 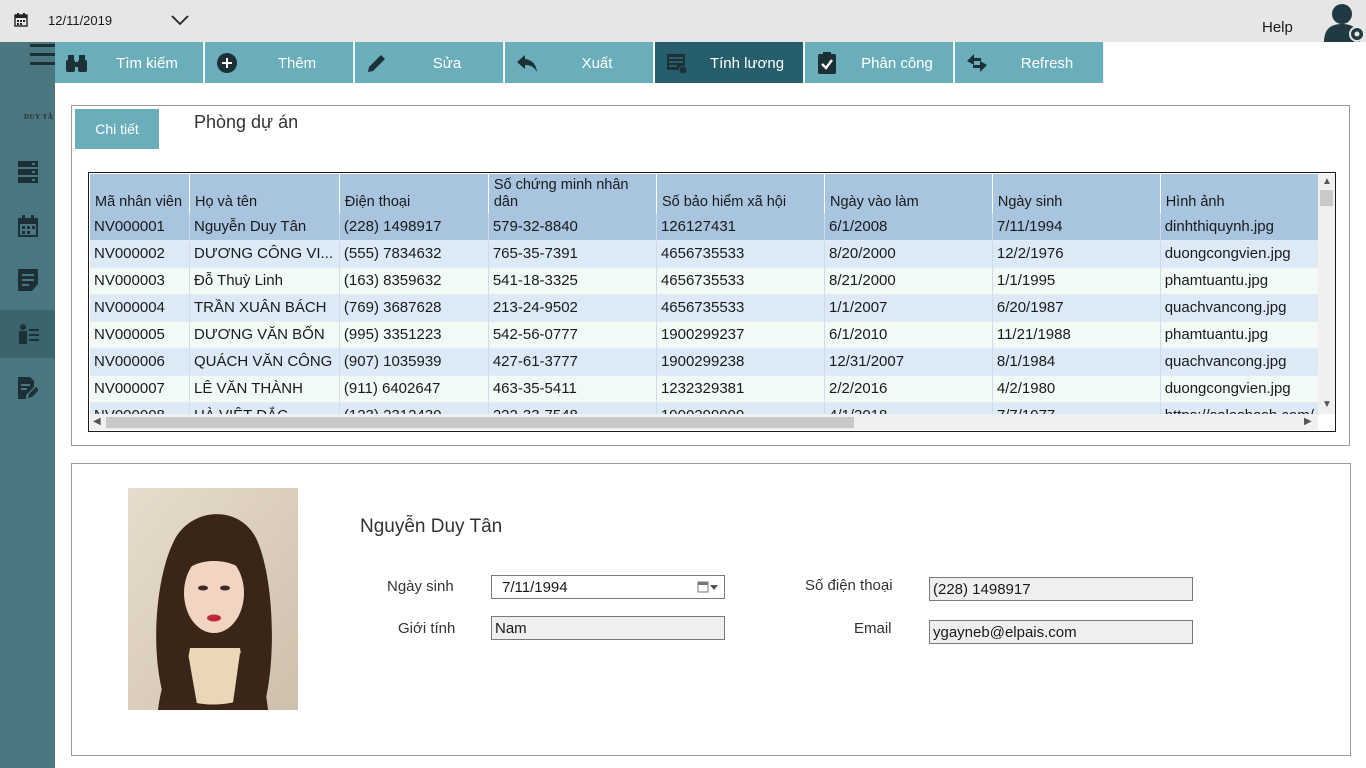 I want to click on table-cell: NV000006, so click(x=140, y=362).